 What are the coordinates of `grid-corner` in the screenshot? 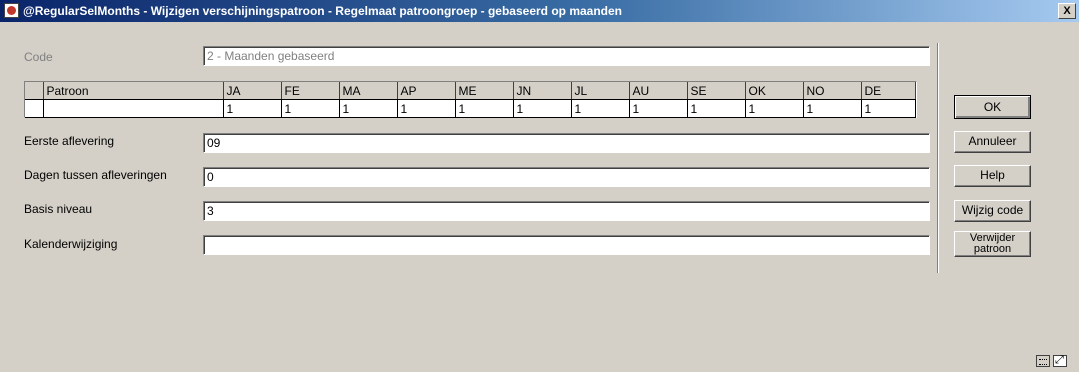 It's located at (34, 91).